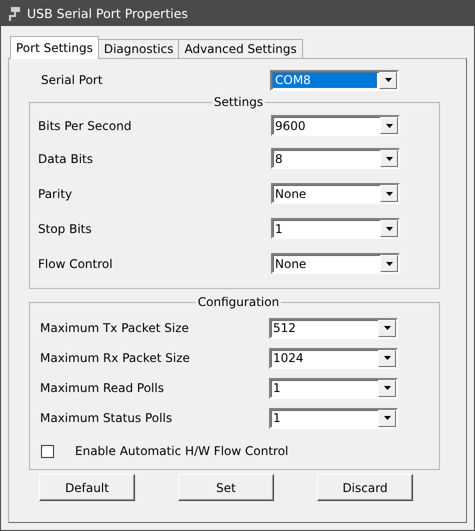 This screenshot has width=475, height=531. What do you see at coordinates (333, 358) in the screenshot?
I see `dropdown: 1024` at bounding box center [333, 358].